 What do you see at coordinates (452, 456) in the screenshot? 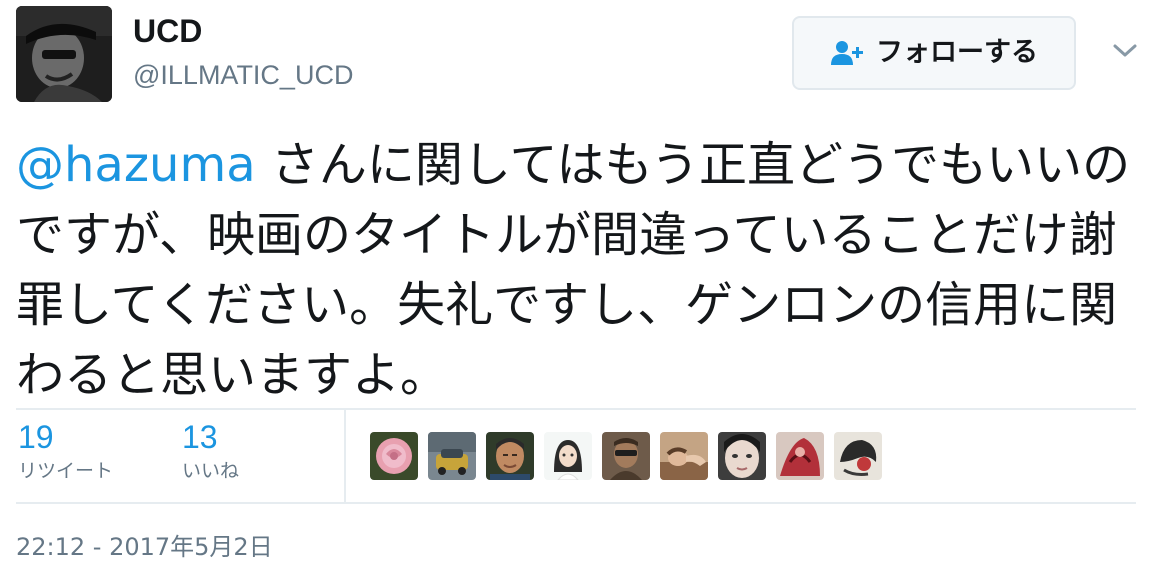
I see `car-photo-avatar` at bounding box center [452, 456].